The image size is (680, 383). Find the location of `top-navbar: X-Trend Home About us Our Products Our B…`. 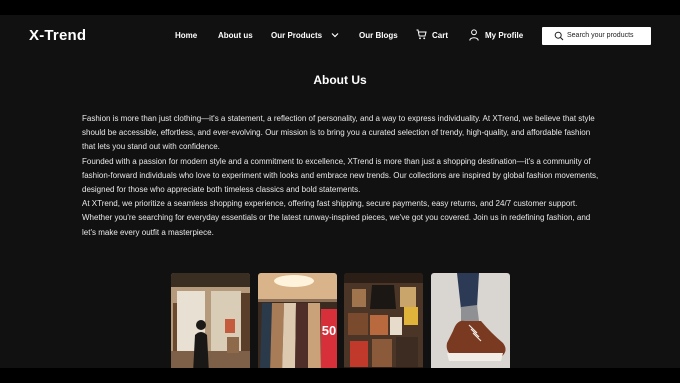

top-navbar: X-Trend Home About us Our Products Our B… is located at coordinates (340, 36).